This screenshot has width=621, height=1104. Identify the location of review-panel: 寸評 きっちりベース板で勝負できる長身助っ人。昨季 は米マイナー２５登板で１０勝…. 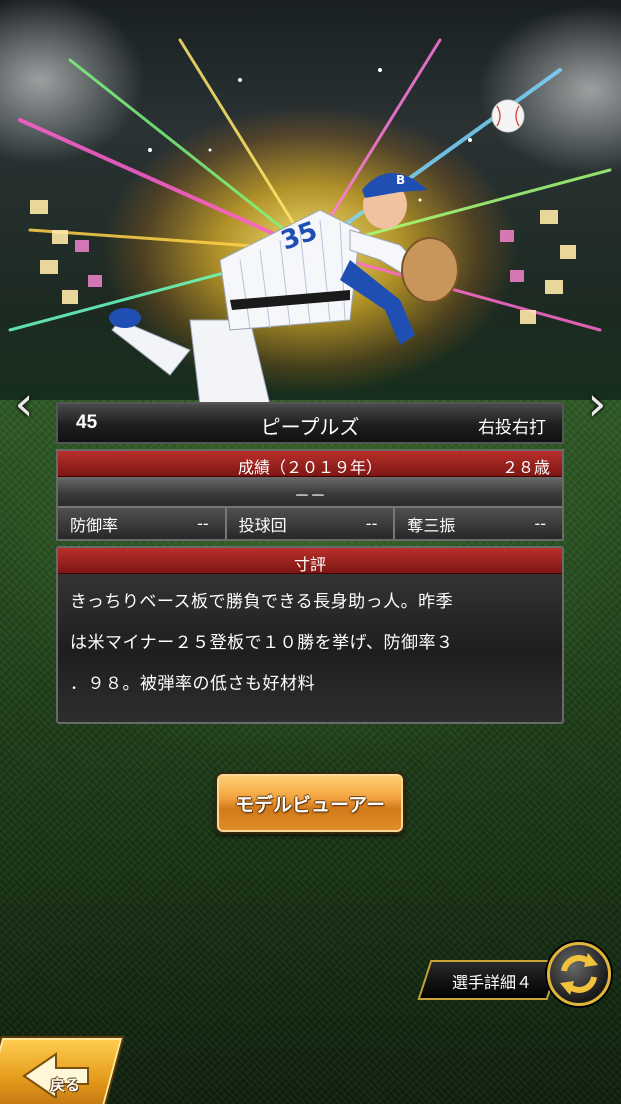
(310, 635).